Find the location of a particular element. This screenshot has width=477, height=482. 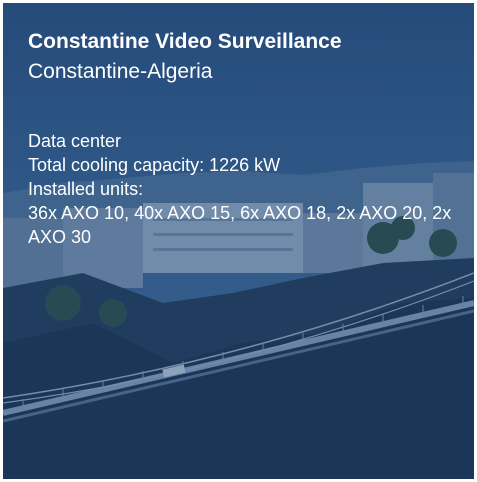

installed-units-label: Installed units: is located at coordinates (86, 189).